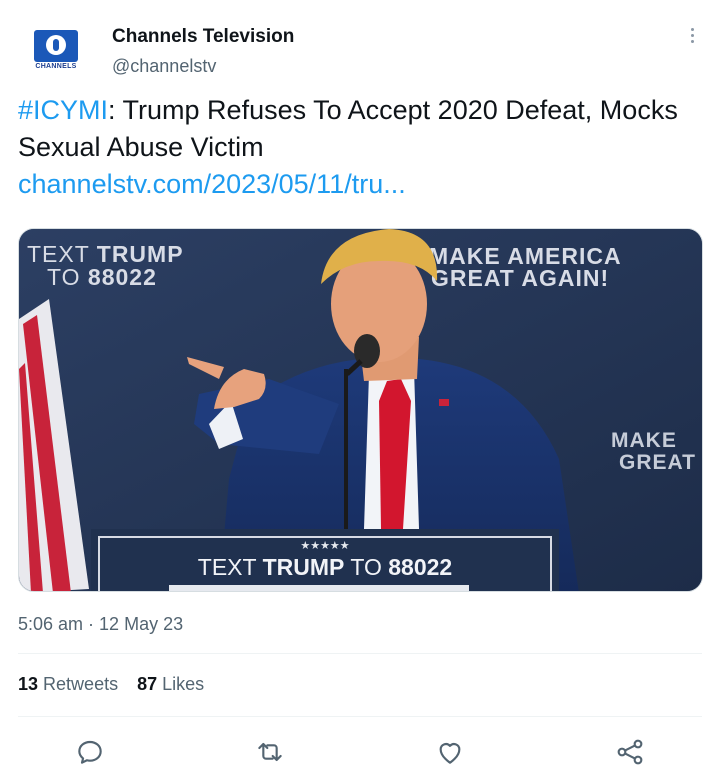 The height and width of the screenshot is (784, 720). Describe the element at coordinates (81, 684) in the screenshot. I see `retweets-label: Retweets` at that location.